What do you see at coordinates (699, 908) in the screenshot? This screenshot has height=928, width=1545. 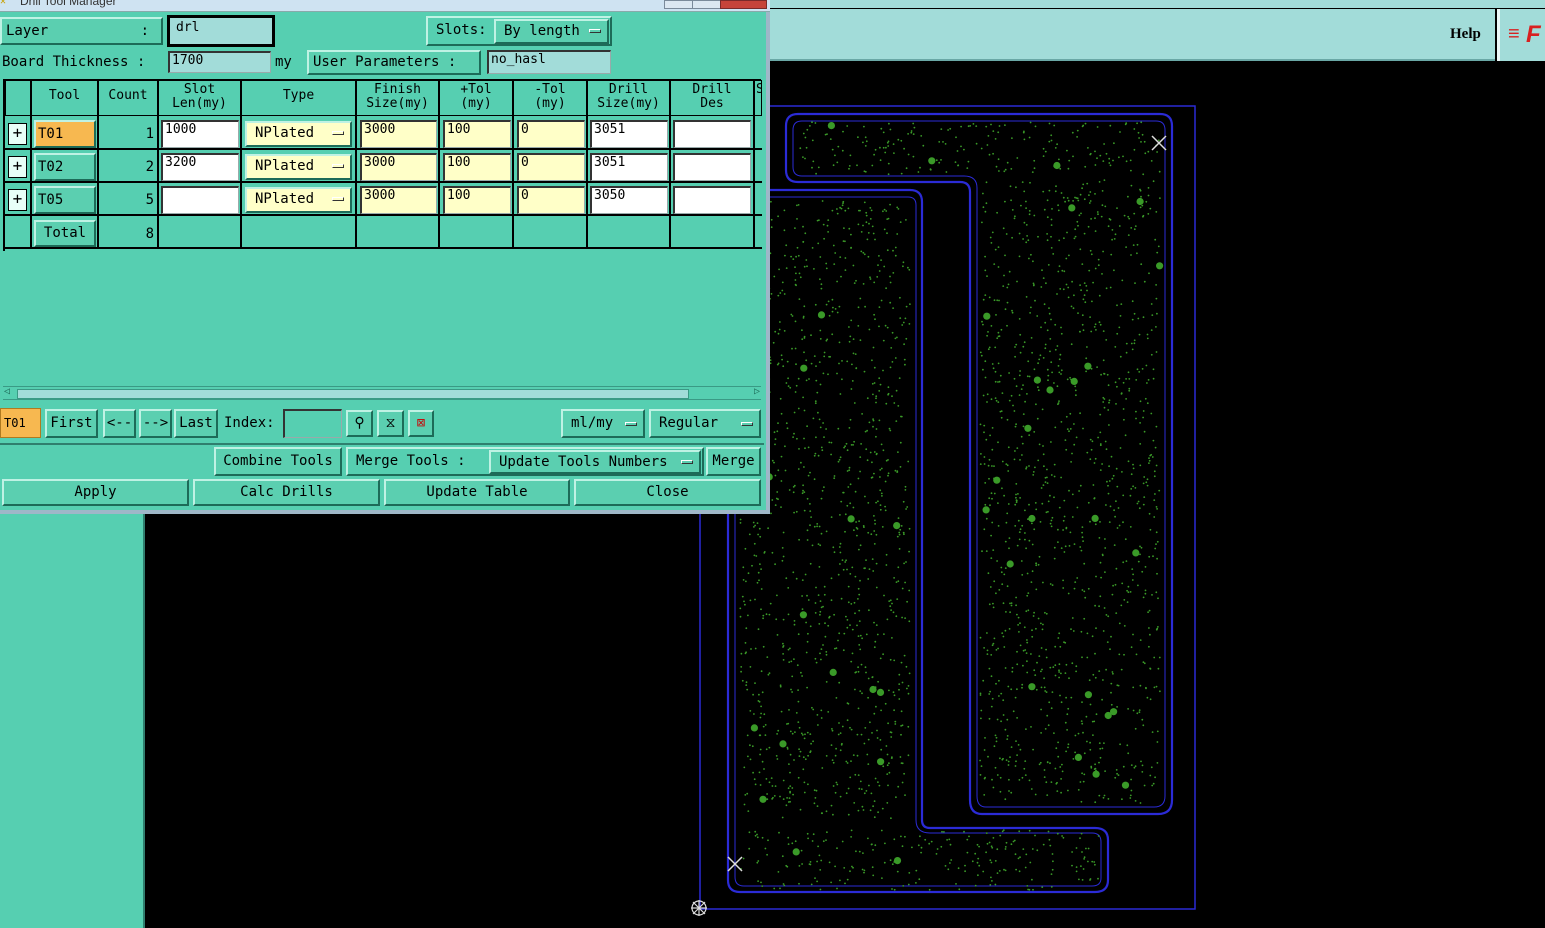 I see `origin-icon` at bounding box center [699, 908].